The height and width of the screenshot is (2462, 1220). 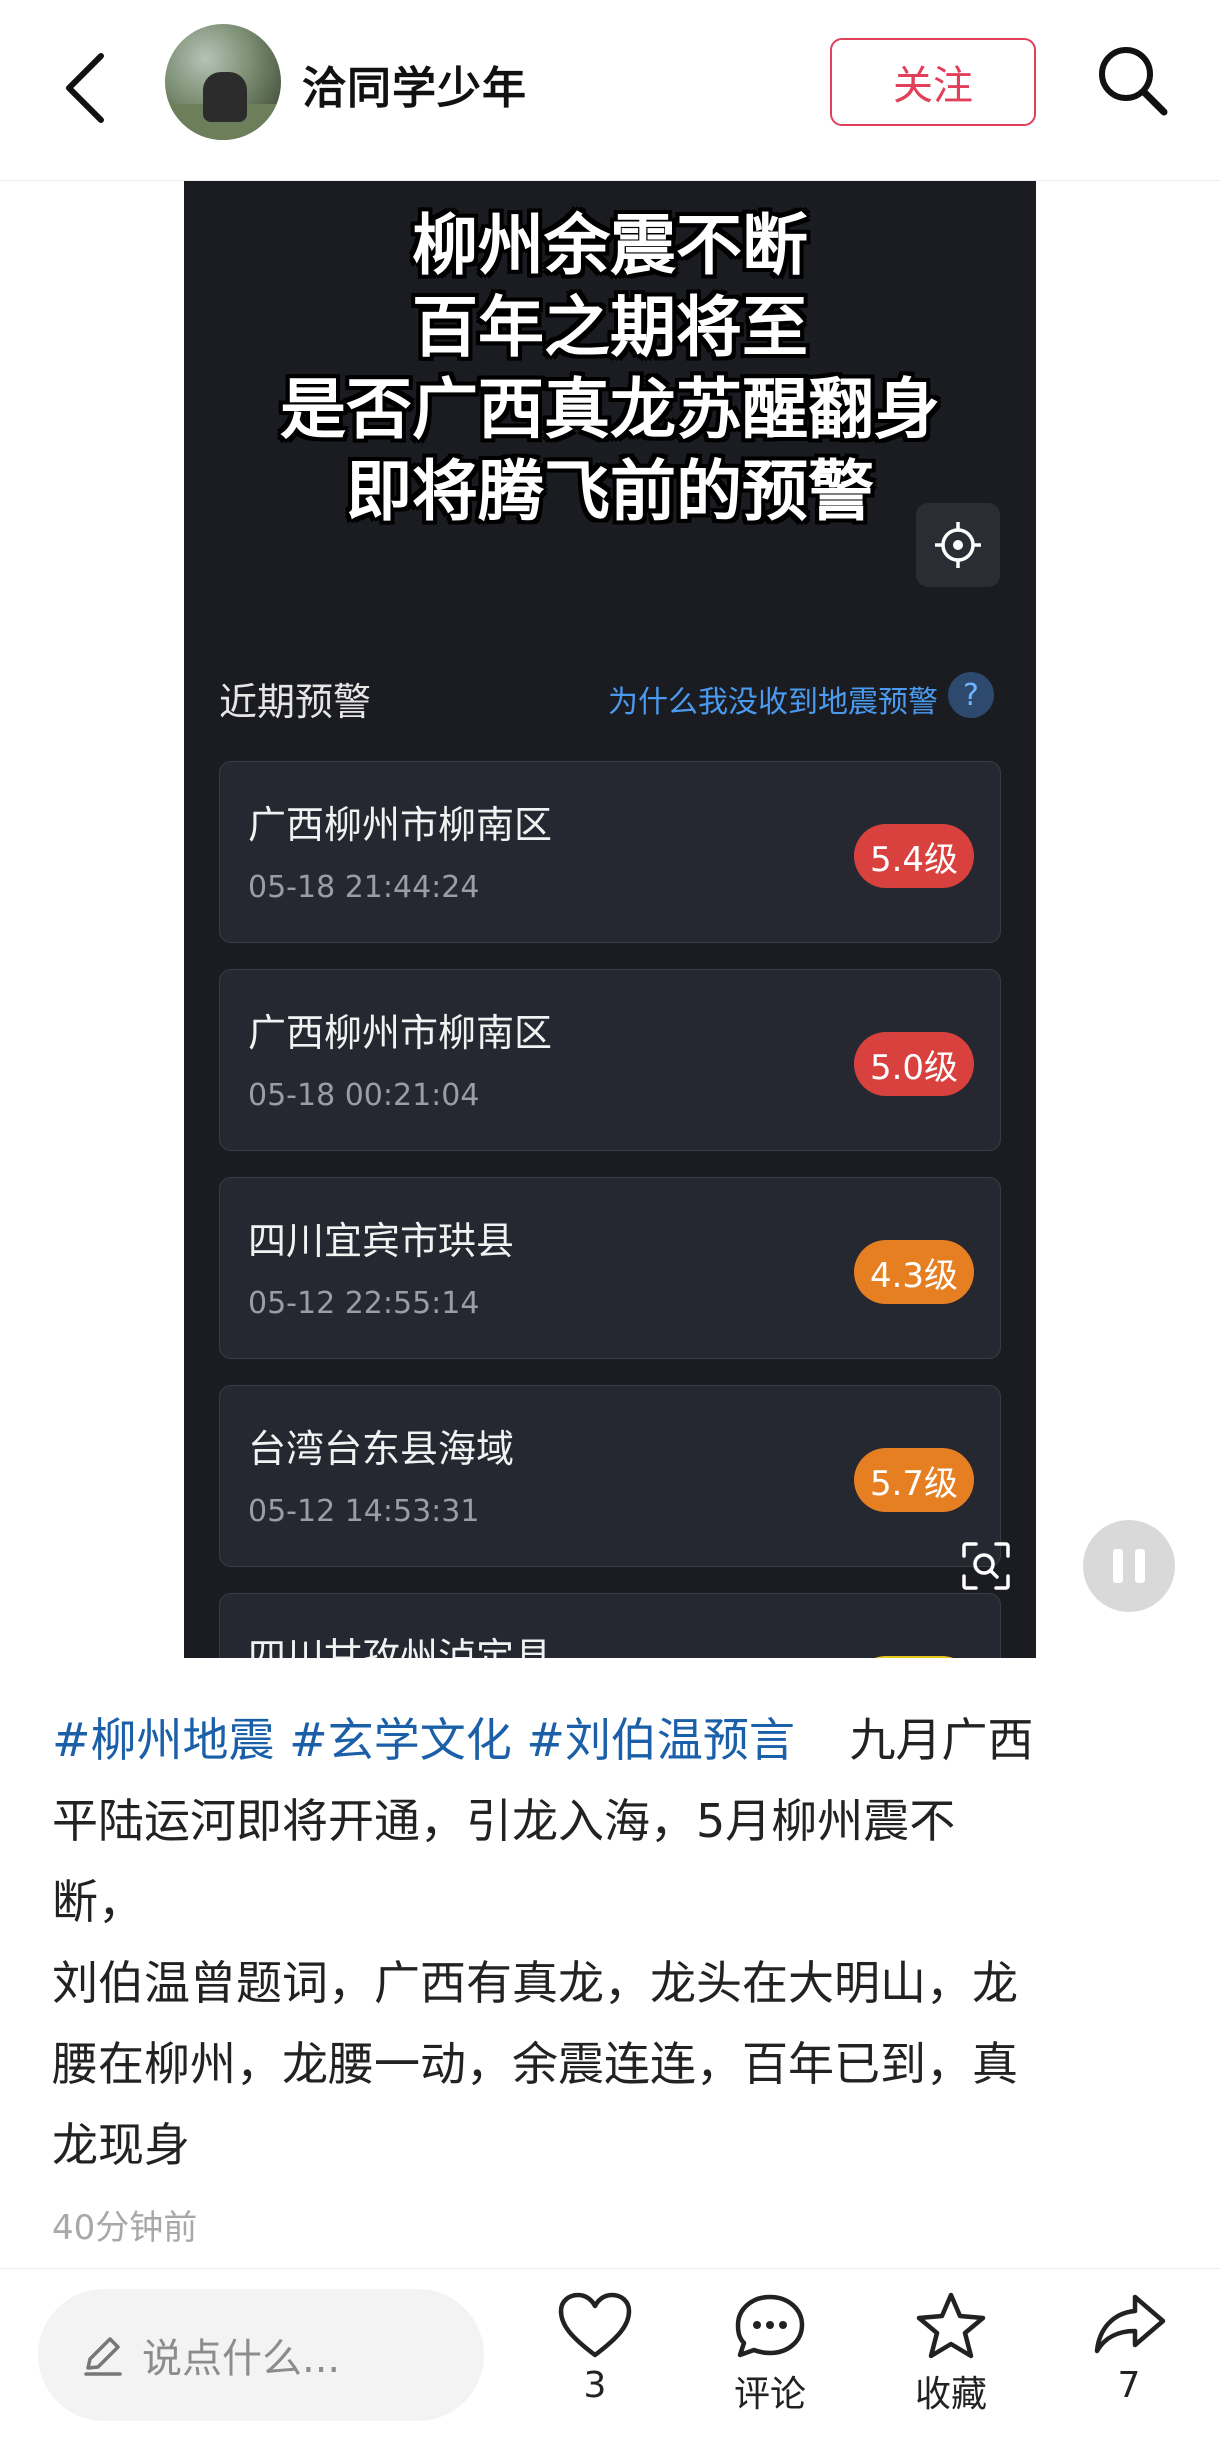 What do you see at coordinates (1118, 1566) in the screenshot?
I see `pause-icon` at bounding box center [1118, 1566].